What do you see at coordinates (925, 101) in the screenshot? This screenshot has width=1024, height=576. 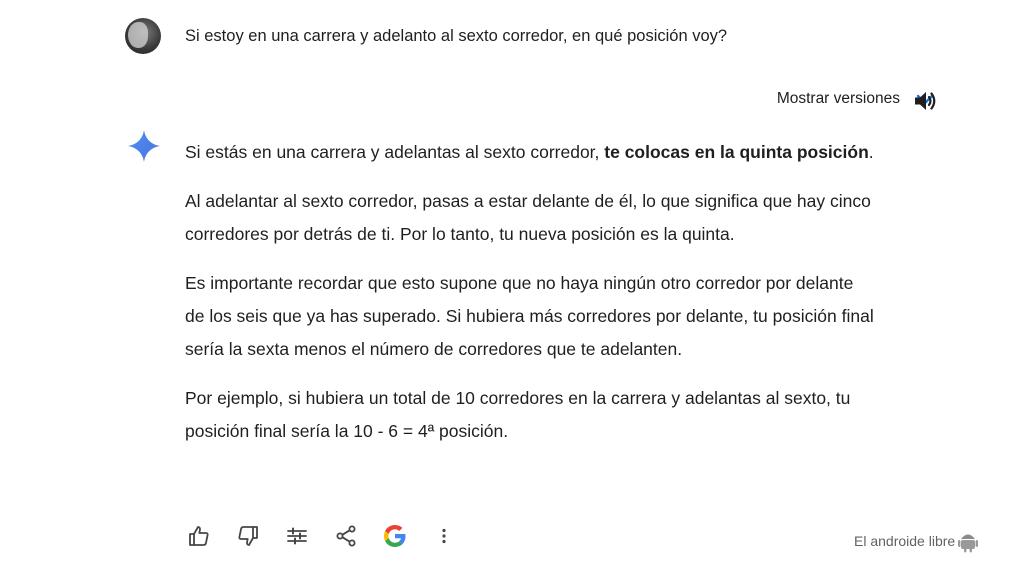 I see `volume-icon` at bounding box center [925, 101].